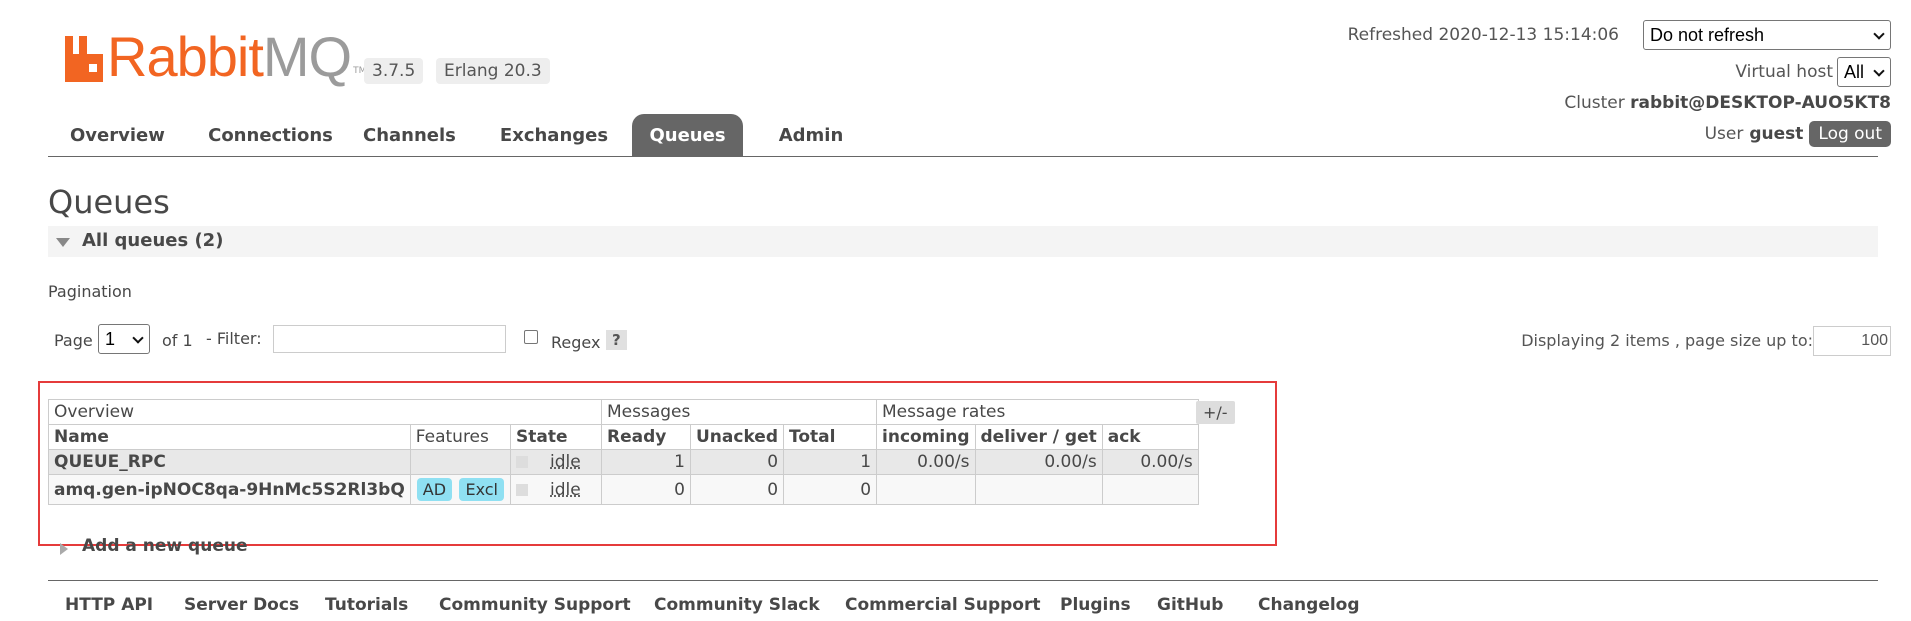 Image resolution: width=1911 pixels, height=621 pixels. I want to click on add-queue-label: Add a new queue, so click(165, 546).